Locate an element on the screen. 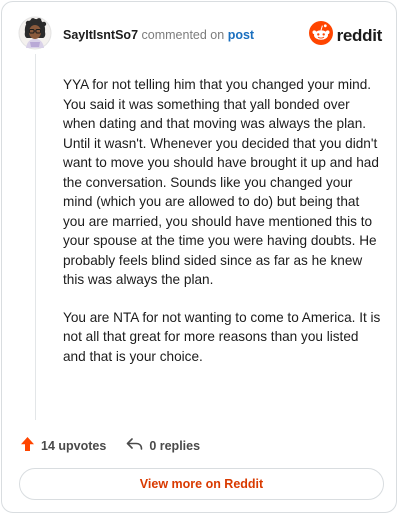 The image size is (400, 516). action-text: commented on is located at coordinates (183, 35).